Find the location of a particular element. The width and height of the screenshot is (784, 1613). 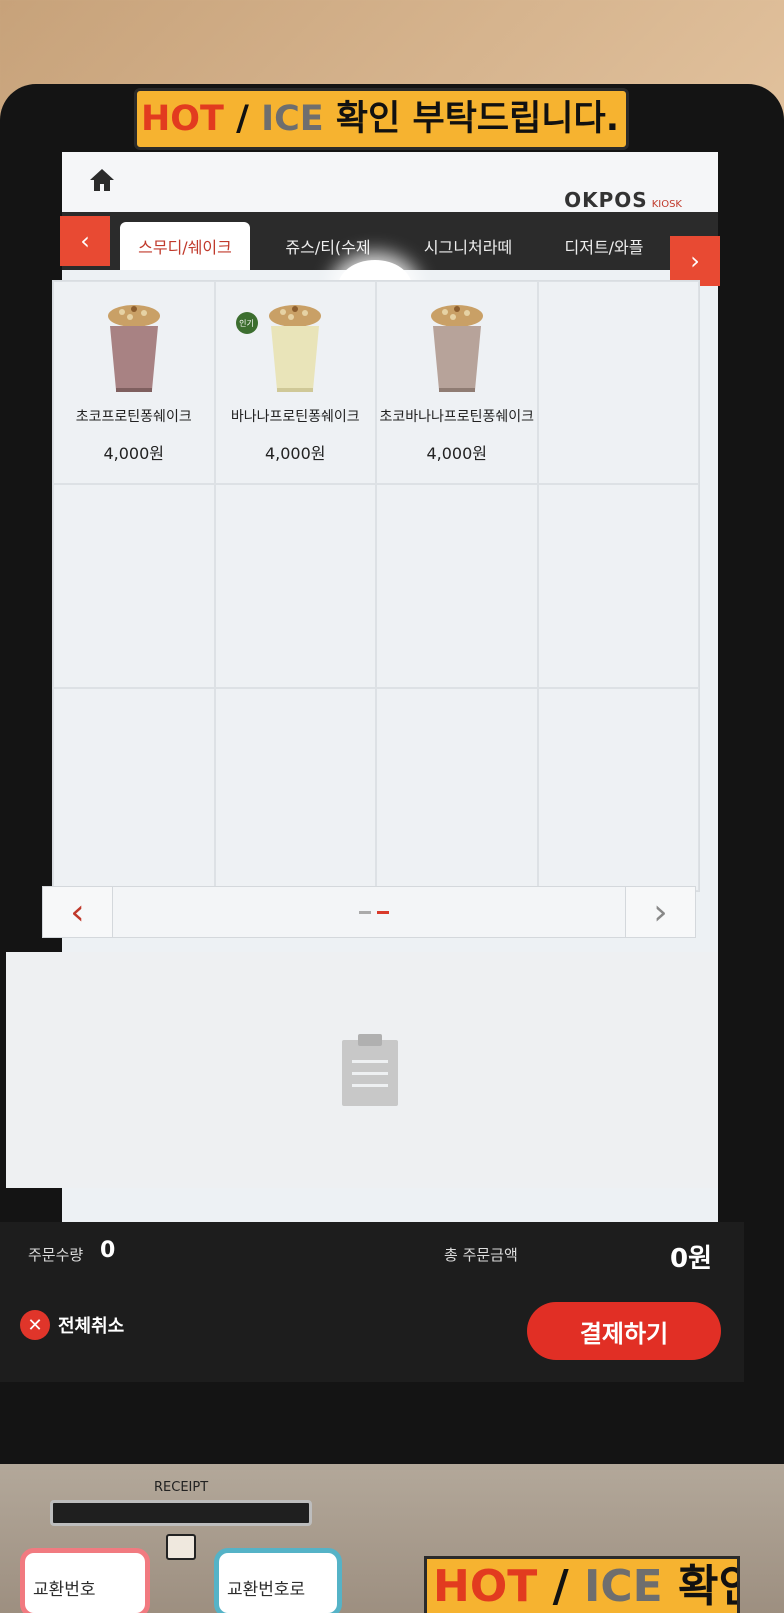

product-name: 초코프로틴퐁쉐이크 is located at coordinates (133, 417).